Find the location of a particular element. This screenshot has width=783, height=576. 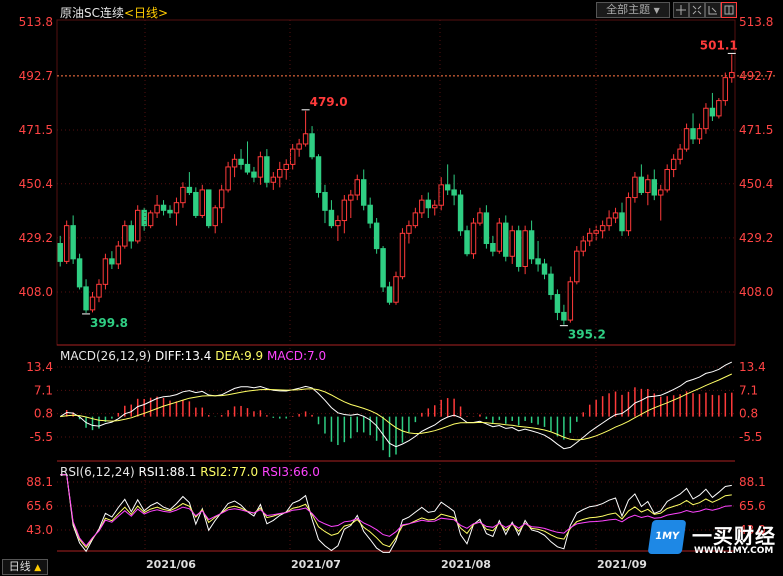

scheme-label: 全部主题 is located at coordinates (628, 9).